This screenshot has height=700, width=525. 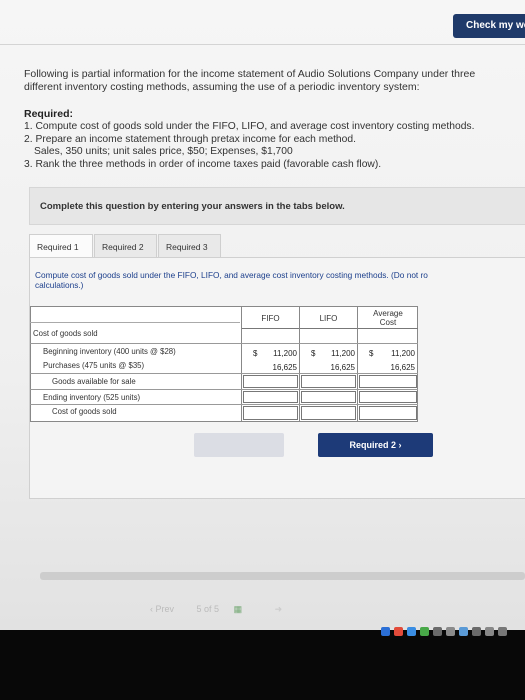 What do you see at coordinates (94, 381) in the screenshot?
I see `row-label: Goods available for sale` at bounding box center [94, 381].